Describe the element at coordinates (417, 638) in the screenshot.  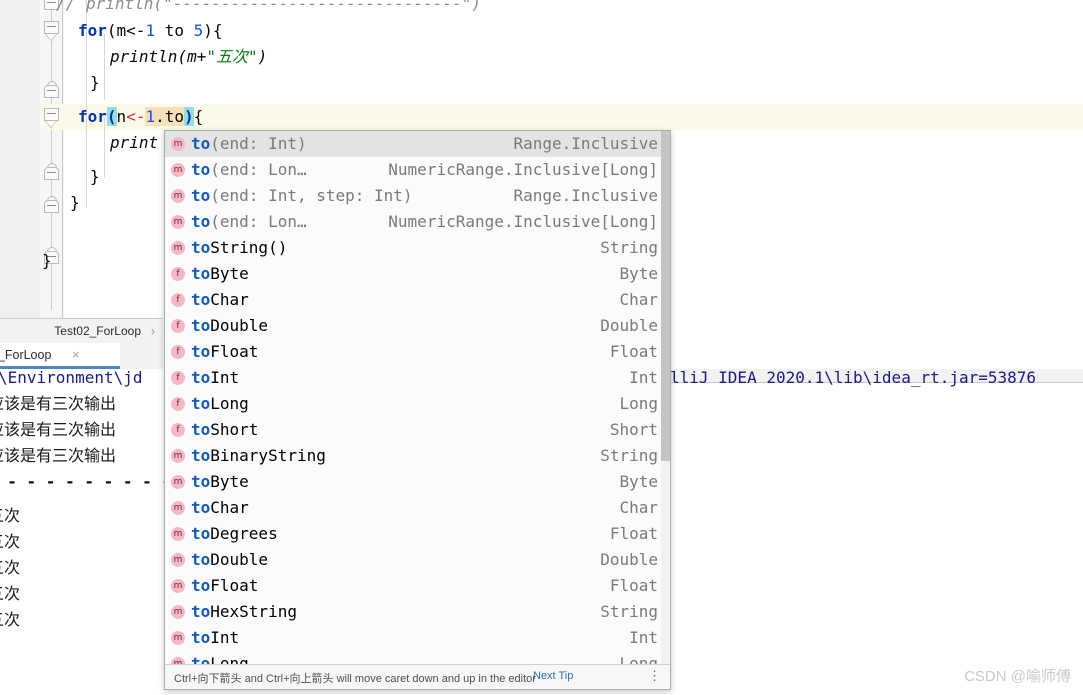
I see `autocomplete-item: m toInt Int` at that location.